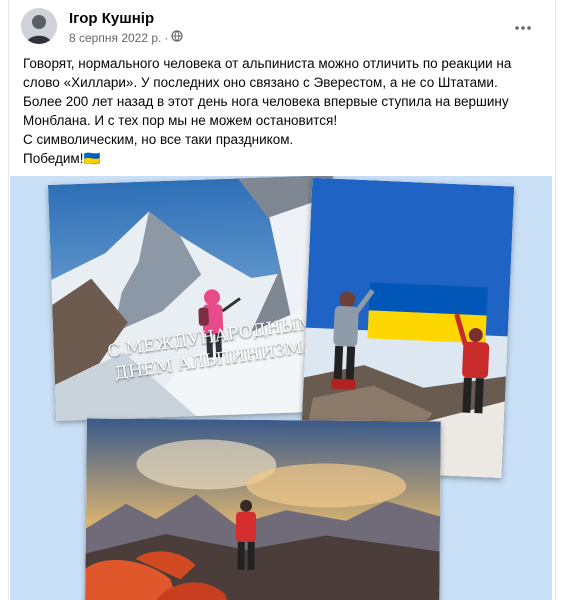 This screenshot has width=562, height=600. What do you see at coordinates (283, 158) in the screenshot?
I see `post-line: Победим!🇺🇦` at bounding box center [283, 158].